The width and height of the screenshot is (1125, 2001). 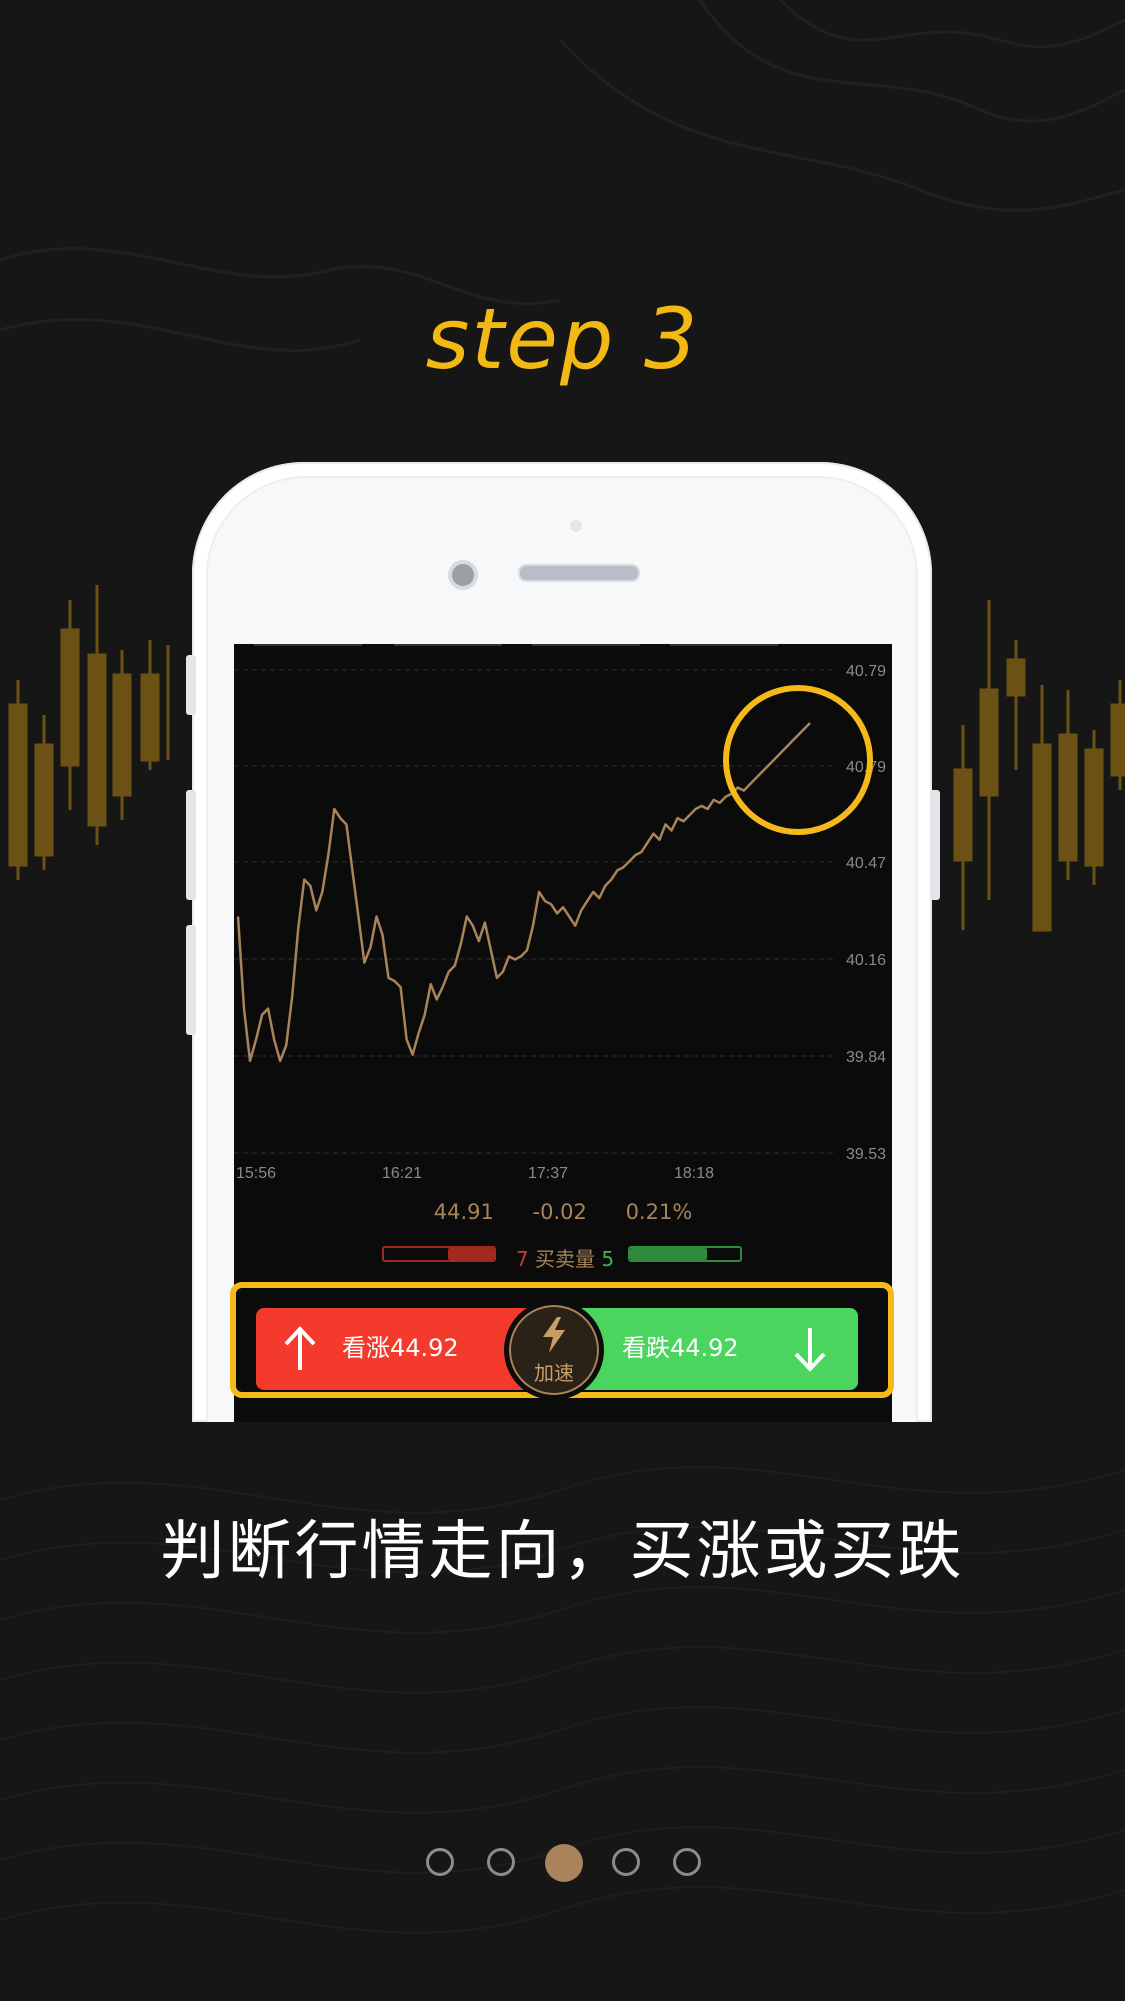 I want to click on phone-side-button-power, so click(x=935, y=845).